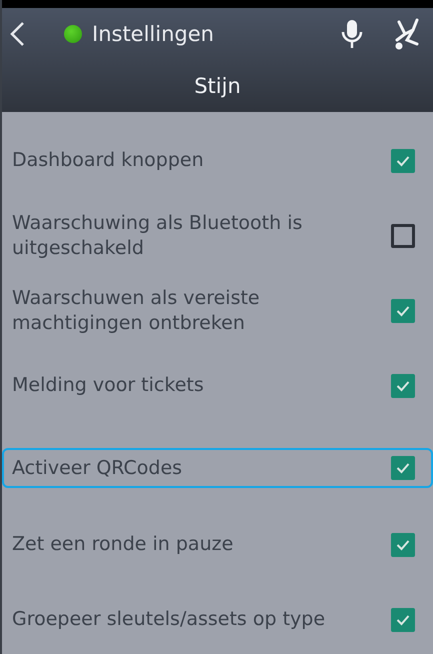 This screenshot has width=433, height=654. I want to click on setting-label: Dashboard knoppen, so click(108, 160).